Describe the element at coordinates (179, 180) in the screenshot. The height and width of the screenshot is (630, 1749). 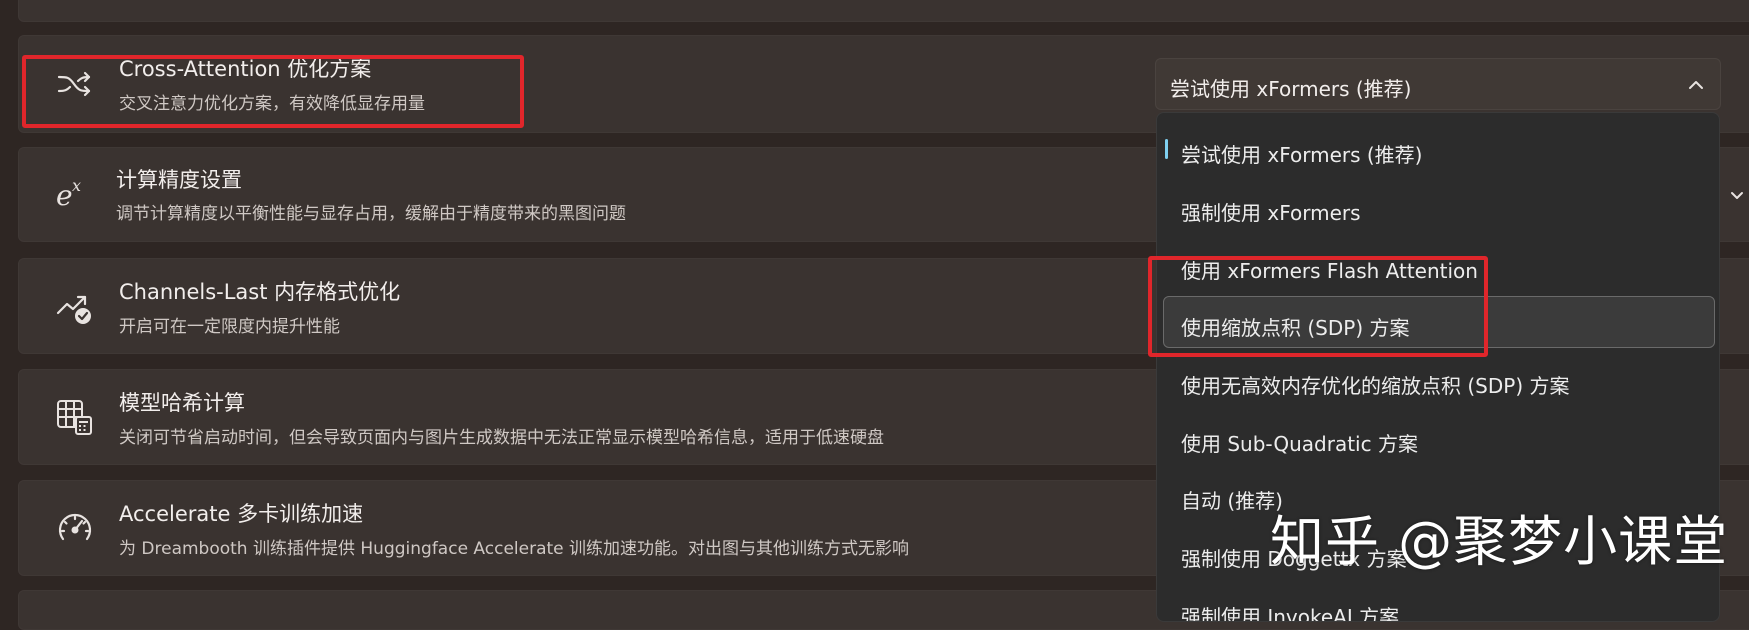
I see `setting-title: 计算精度设置` at that location.